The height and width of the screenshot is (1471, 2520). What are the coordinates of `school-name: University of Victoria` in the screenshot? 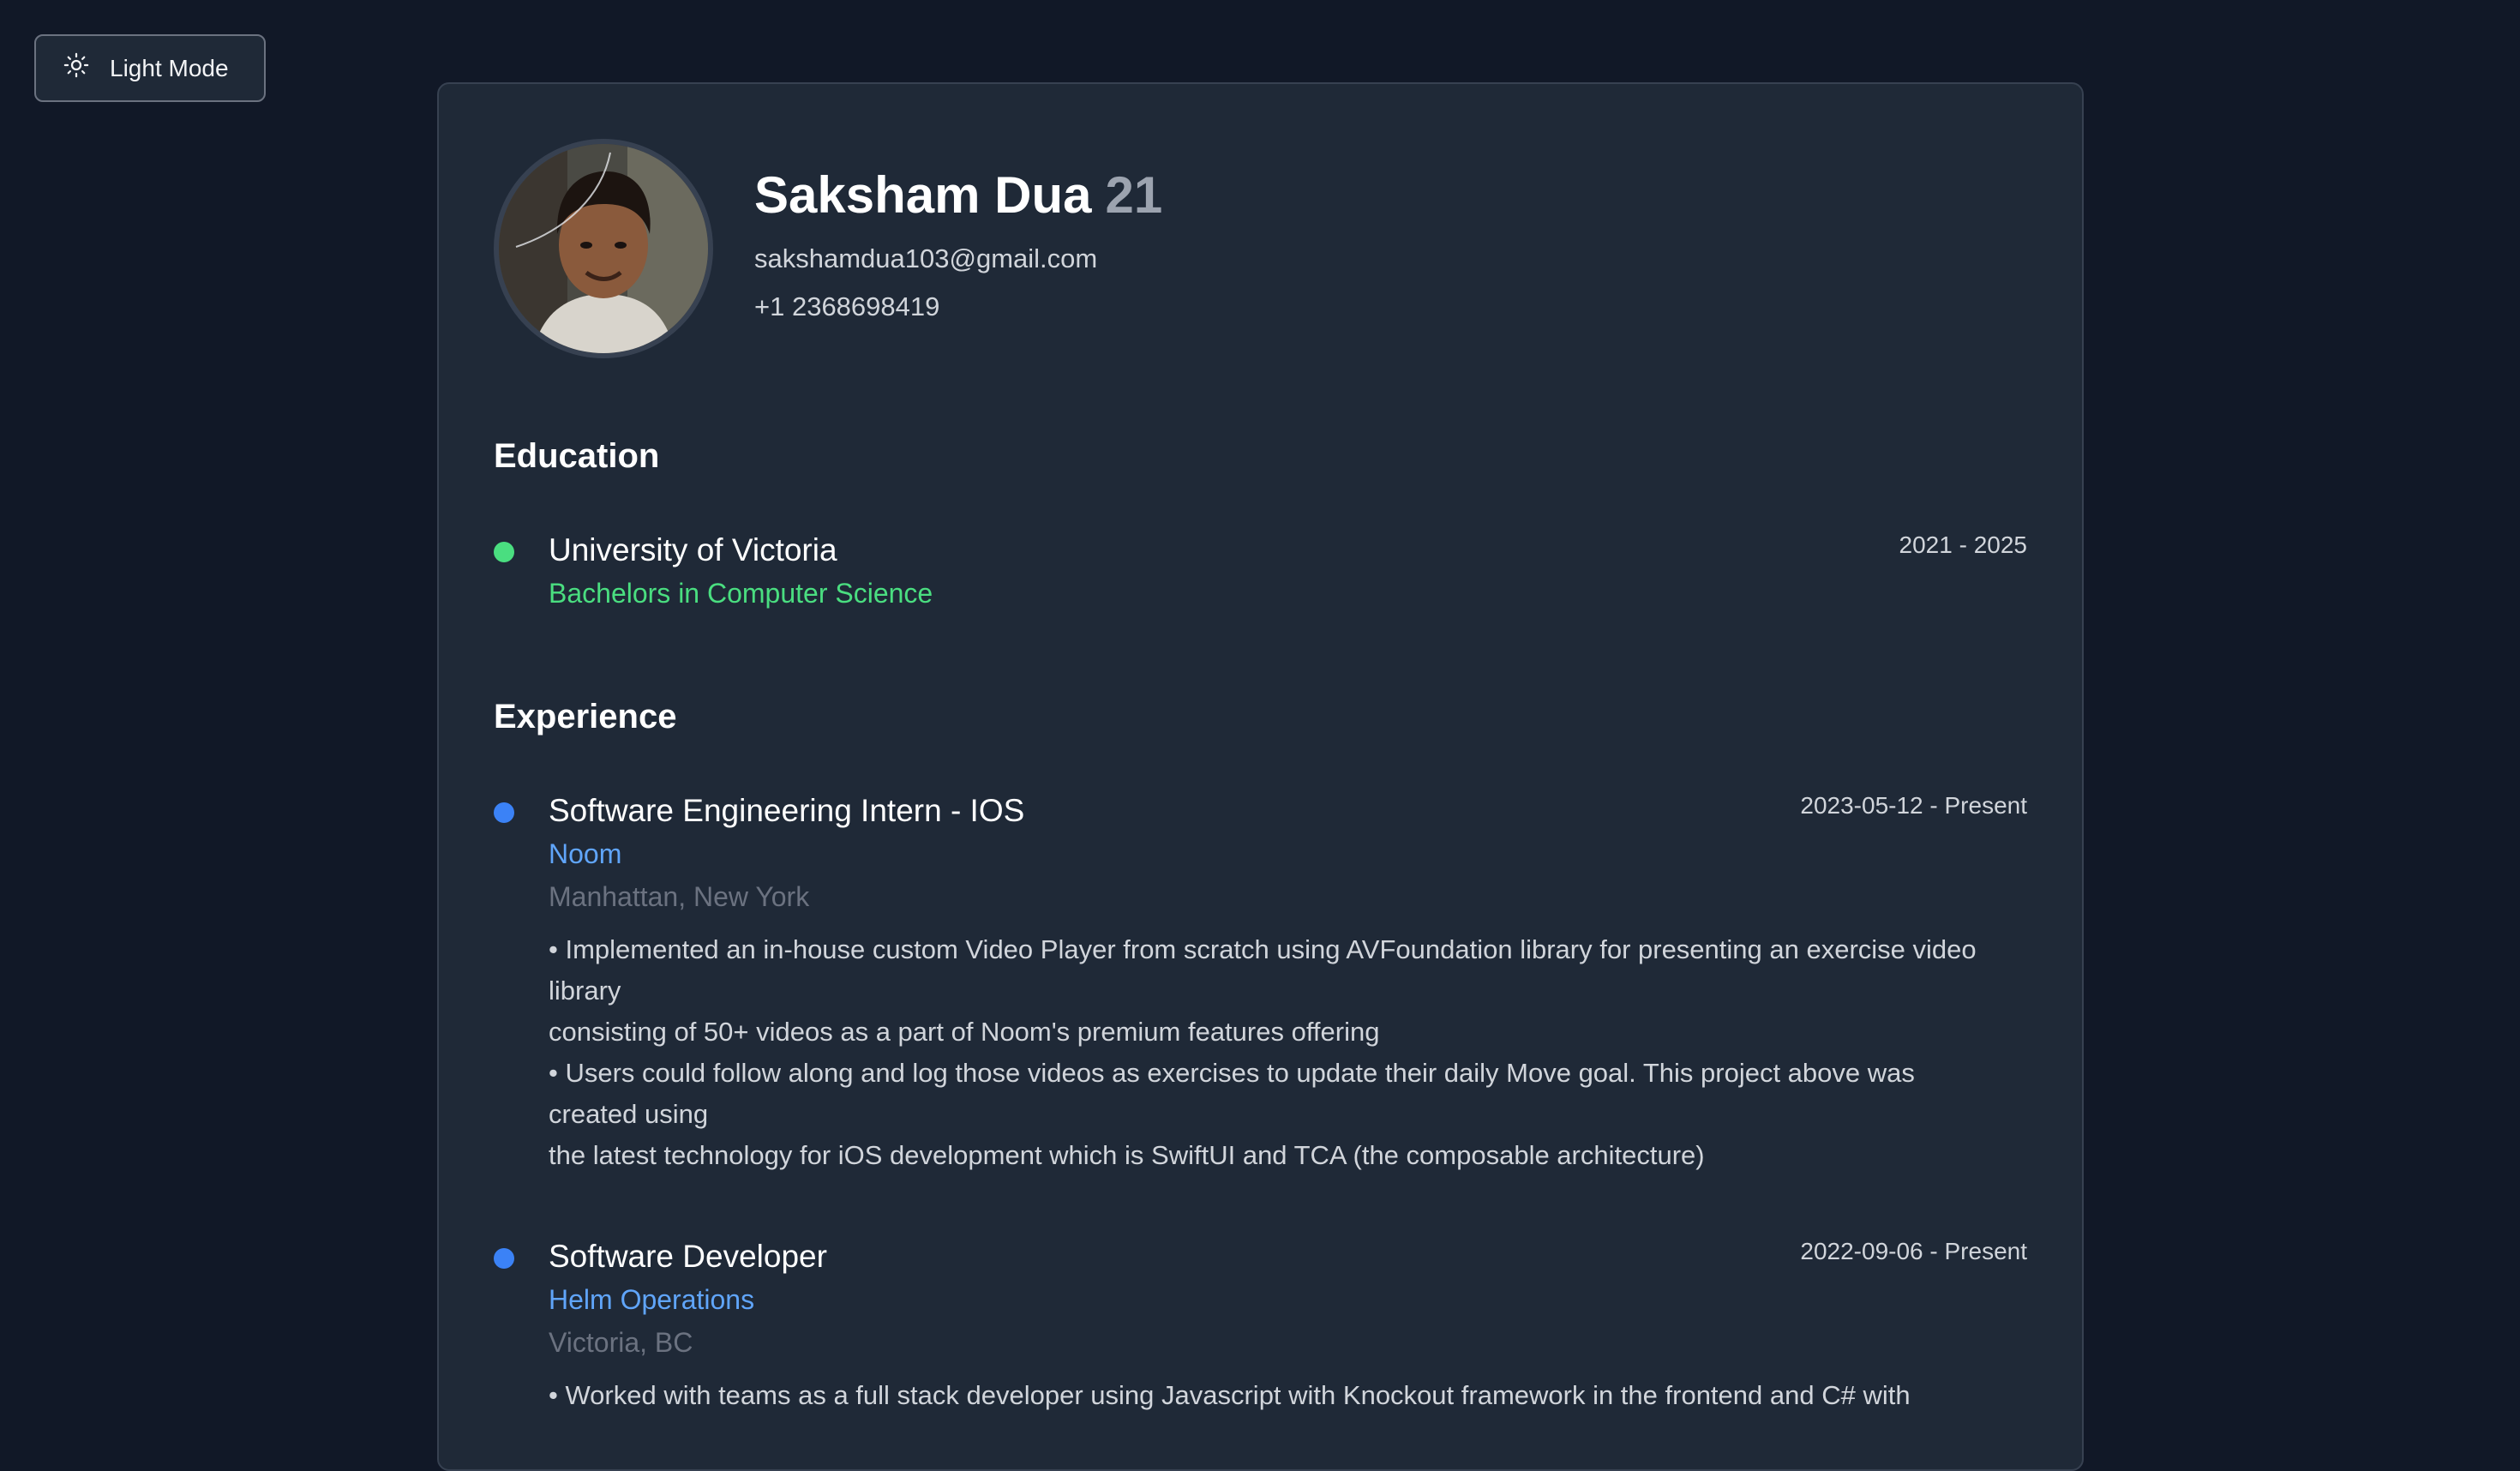 It's located at (693, 549).